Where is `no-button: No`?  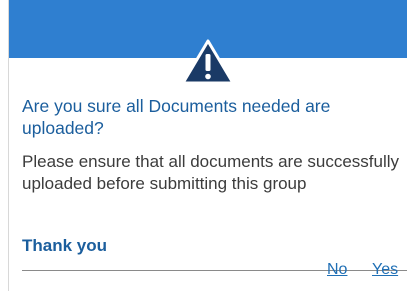 no-button: No is located at coordinates (337, 270).